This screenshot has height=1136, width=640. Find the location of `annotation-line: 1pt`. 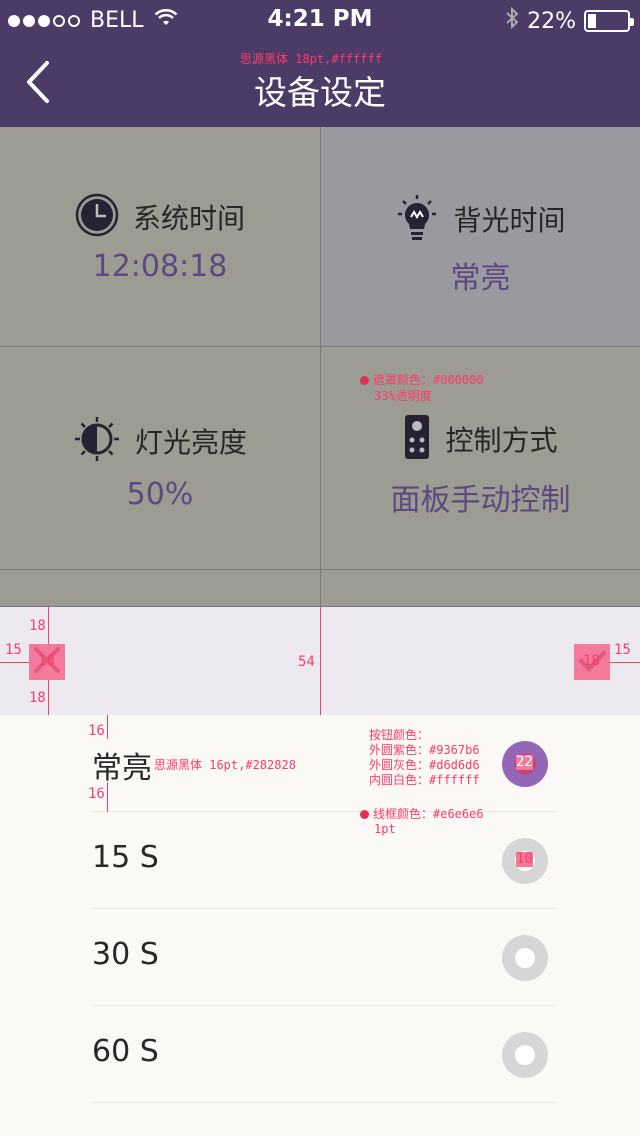

annotation-line: 1pt is located at coordinates (385, 829).